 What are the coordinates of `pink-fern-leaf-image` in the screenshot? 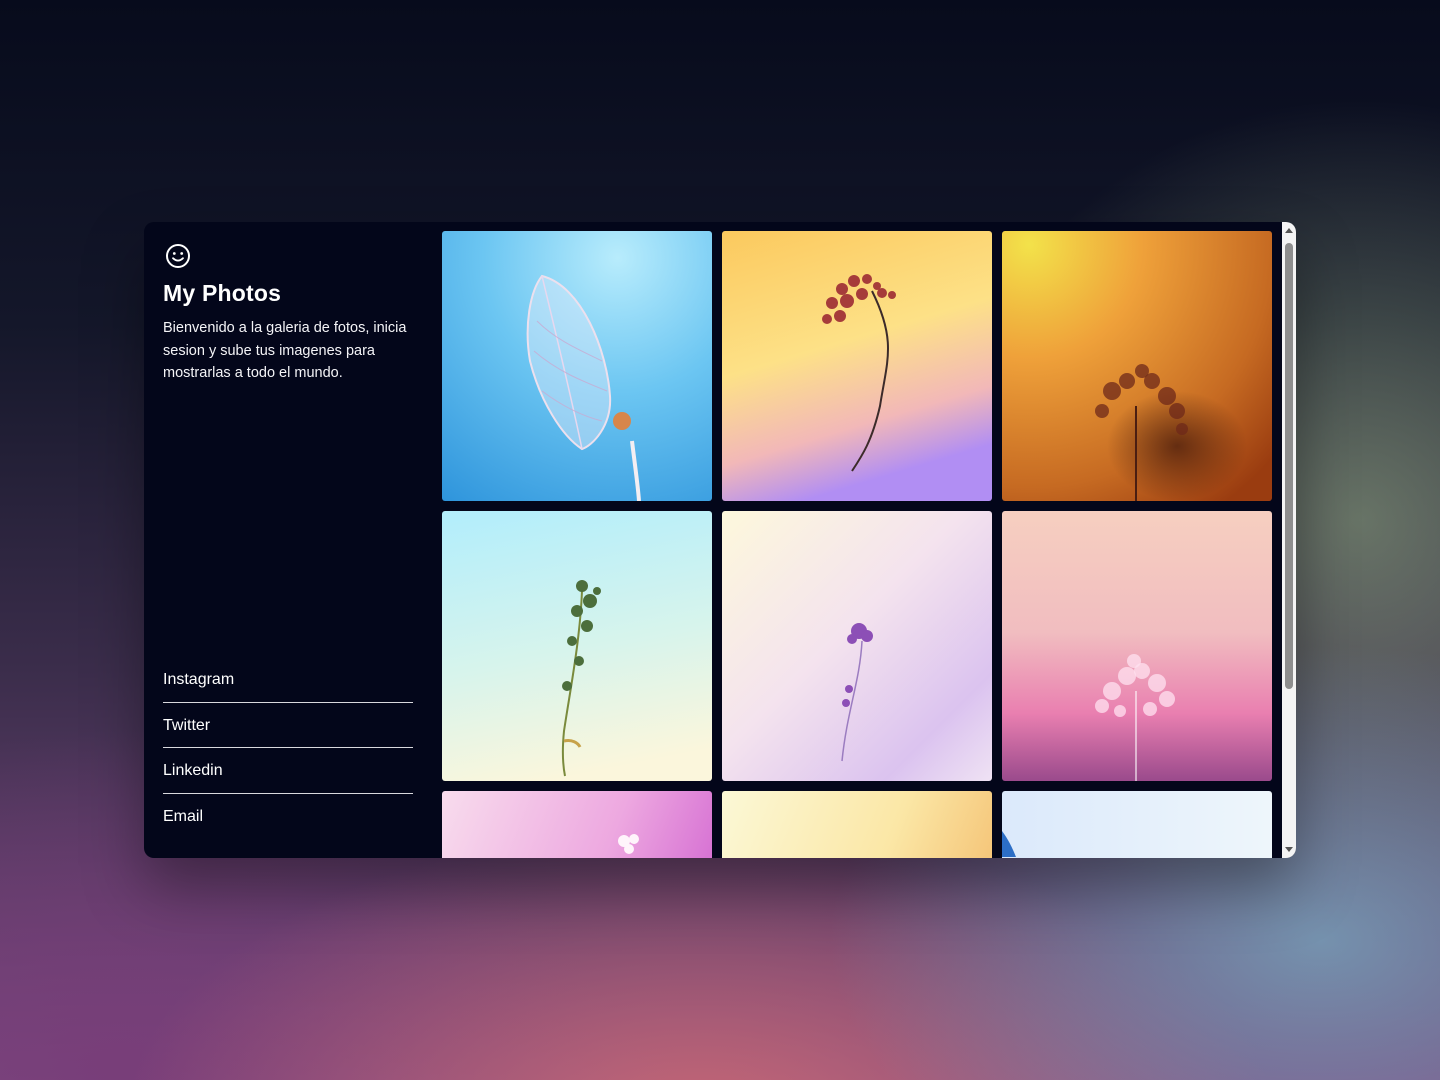 It's located at (1137, 646).